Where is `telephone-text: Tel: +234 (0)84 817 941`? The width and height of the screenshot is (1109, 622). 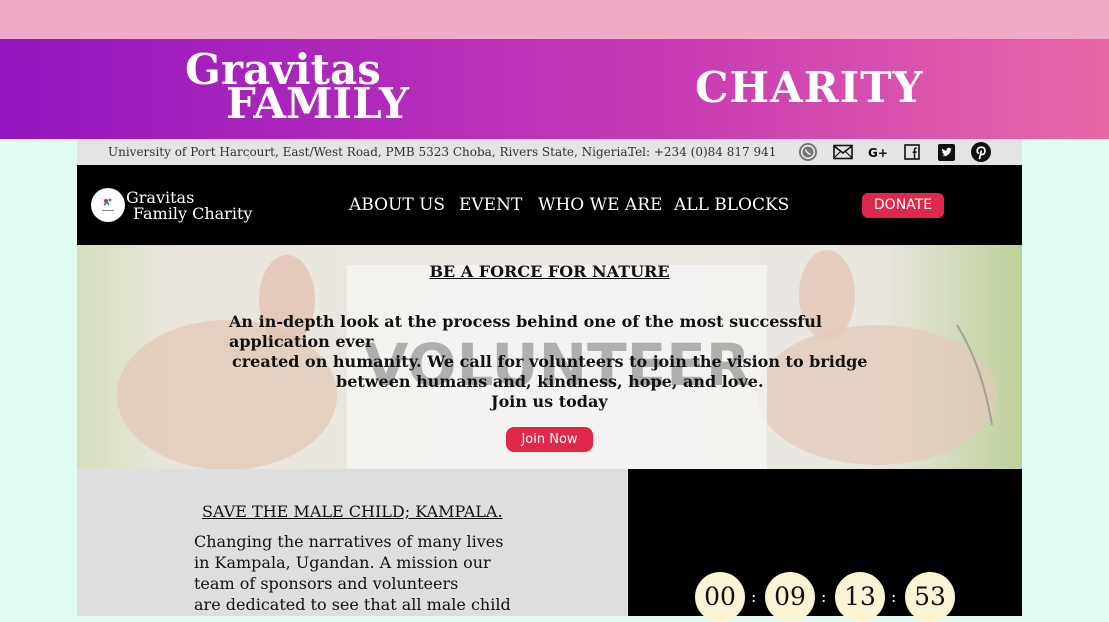
telephone-text: Tel: +234 (0)84 817 941 is located at coordinates (702, 152).